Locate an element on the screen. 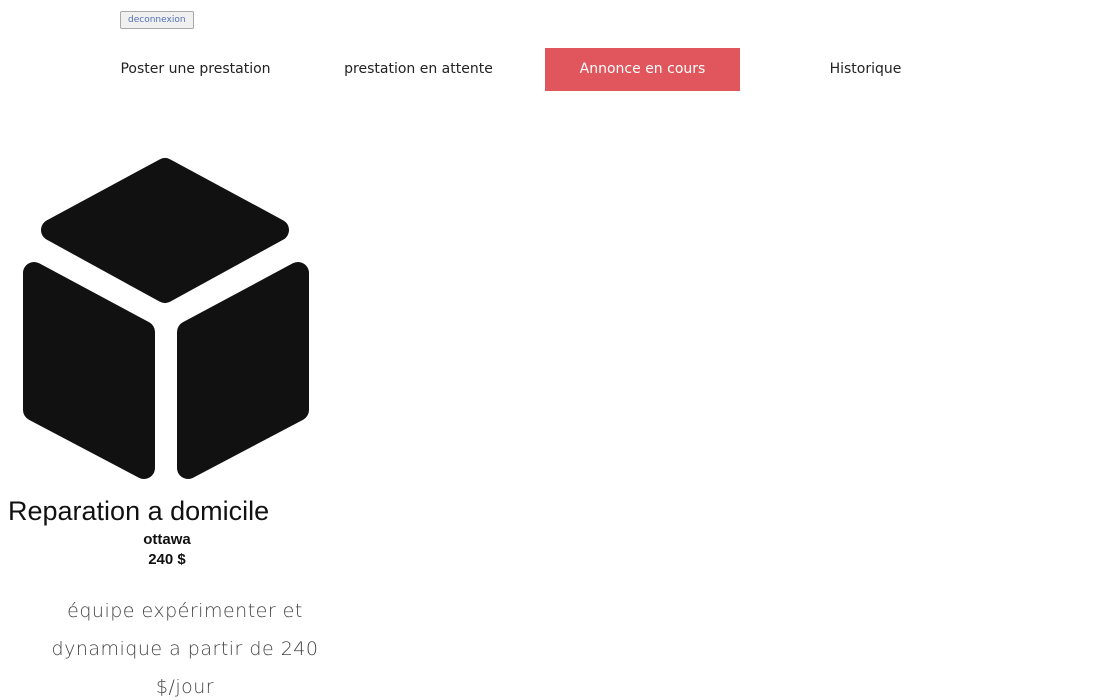 The height and width of the screenshot is (700, 1107). nav-item-annonce-en-cours: Annonce en cours is located at coordinates (642, 69).